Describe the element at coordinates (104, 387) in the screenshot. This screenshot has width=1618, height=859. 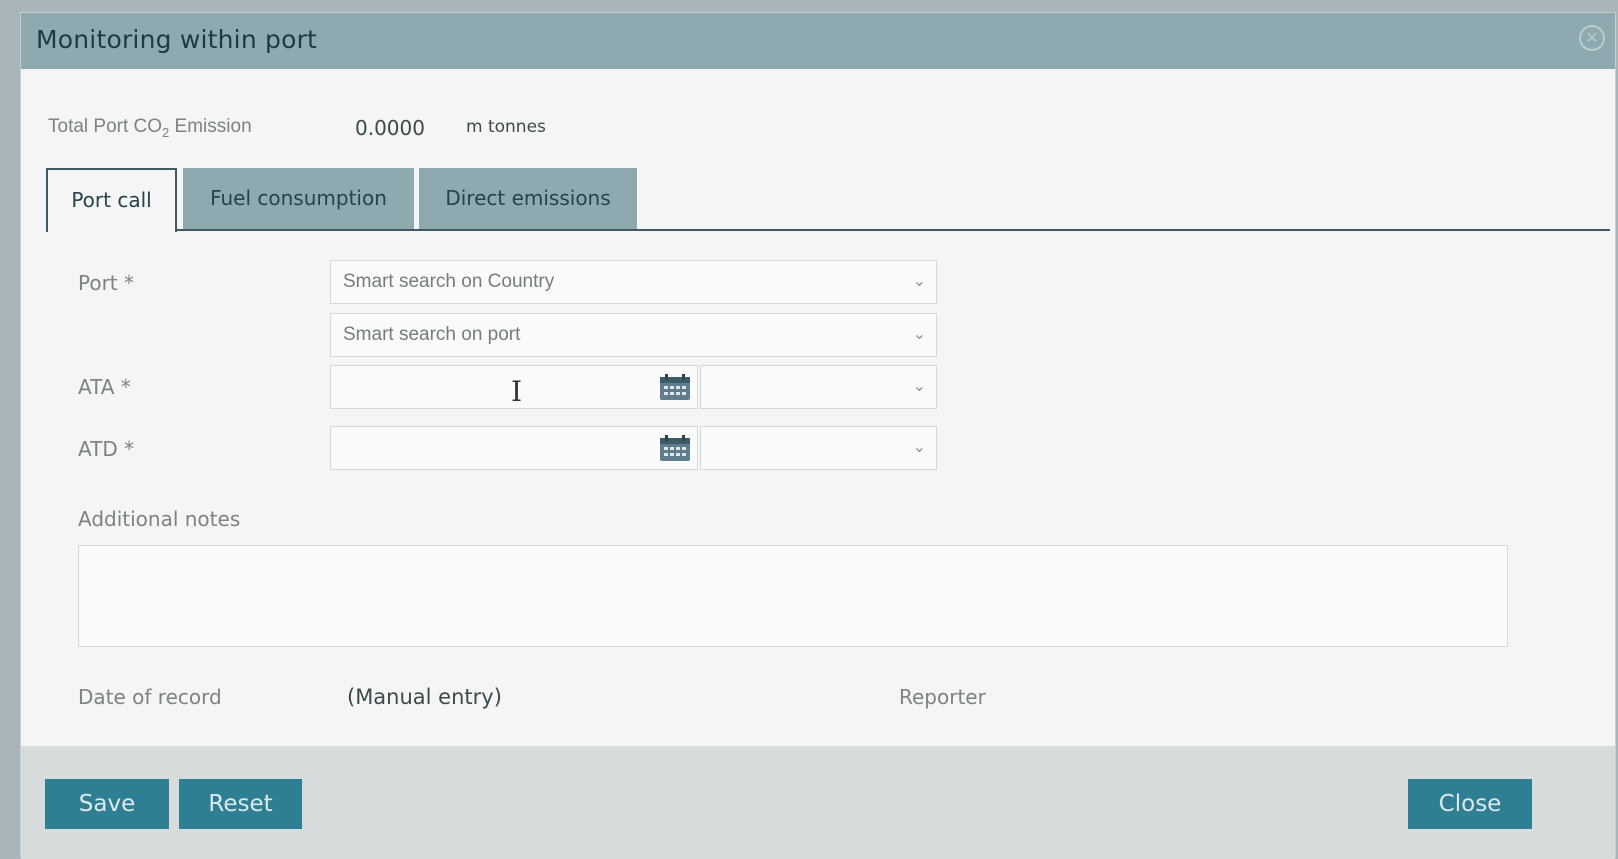
I see `ata-label: ATA *` at that location.